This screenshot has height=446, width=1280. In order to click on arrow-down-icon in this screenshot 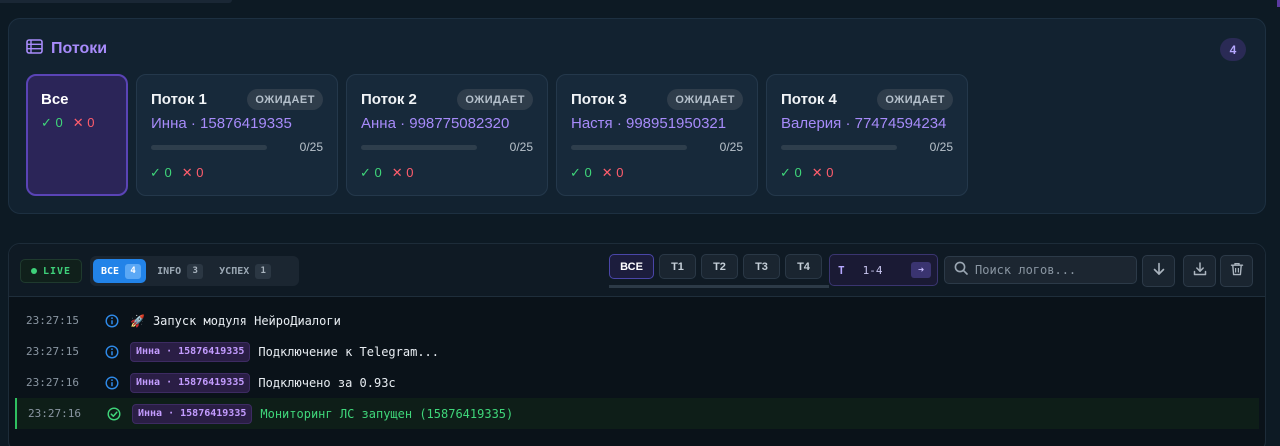, I will do `click(1159, 271)`.